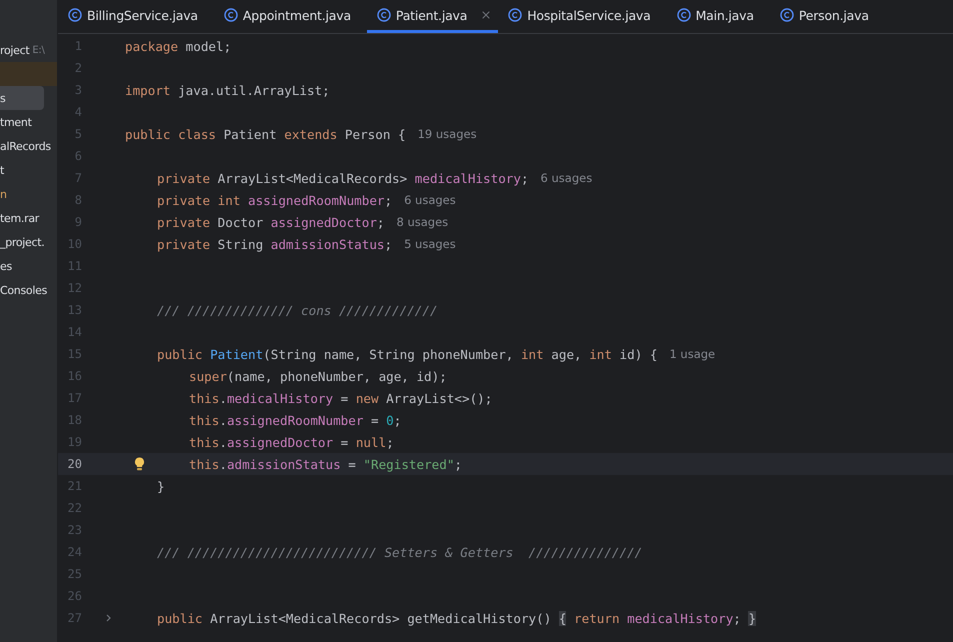  What do you see at coordinates (340, 398) in the screenshot?
I see `code-line: this.medicalHistory = new ArrayList<>();` at bounding box center [340, 398].